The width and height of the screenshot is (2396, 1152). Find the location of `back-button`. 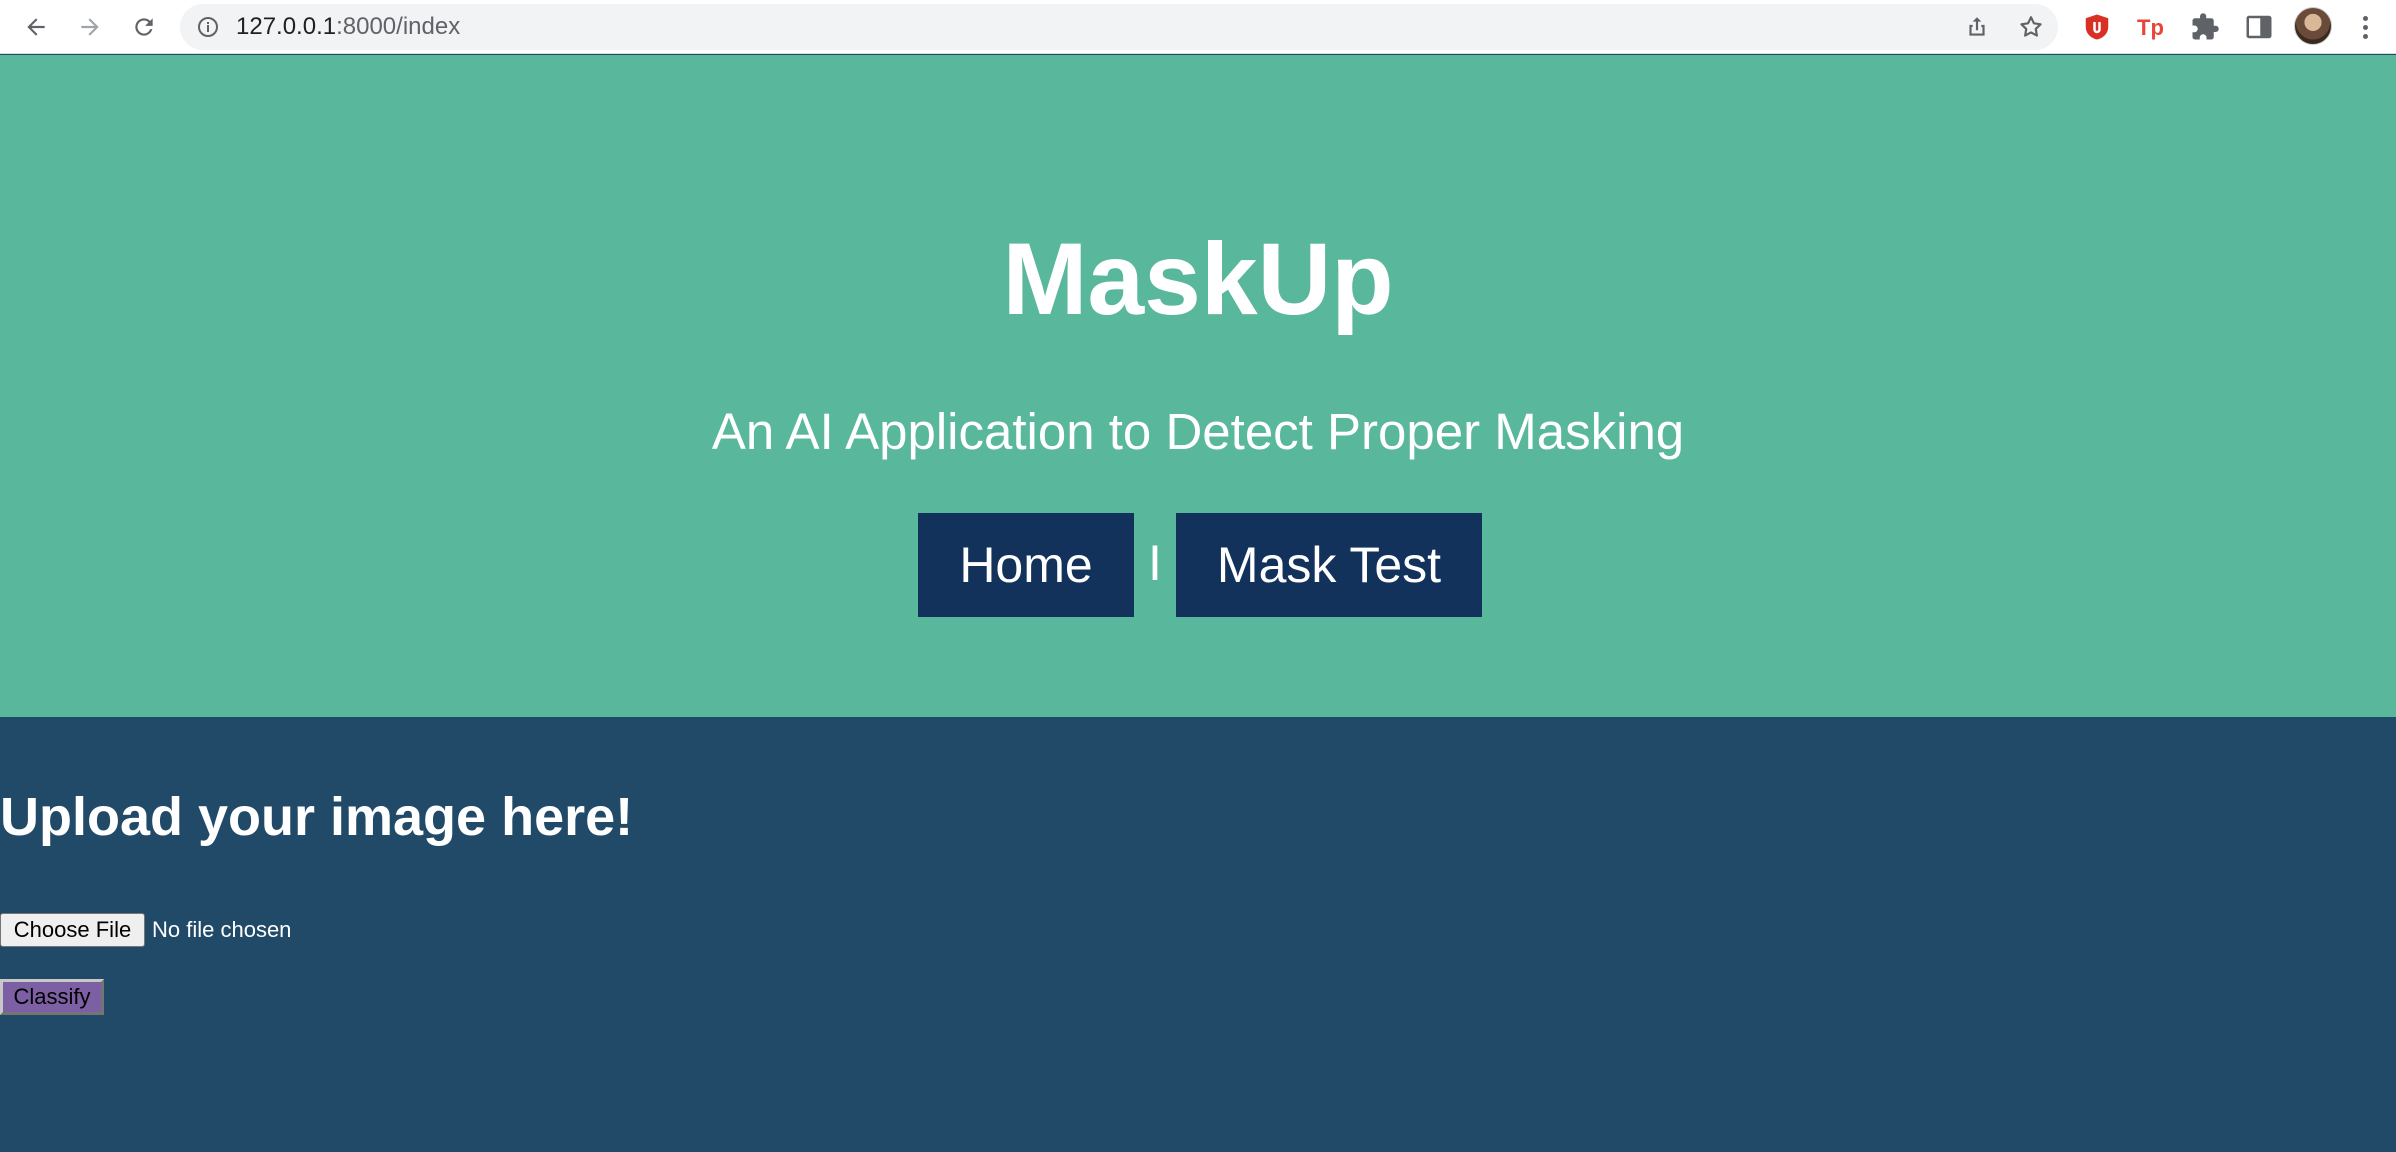

back-button is located at coordinates (36, 27).